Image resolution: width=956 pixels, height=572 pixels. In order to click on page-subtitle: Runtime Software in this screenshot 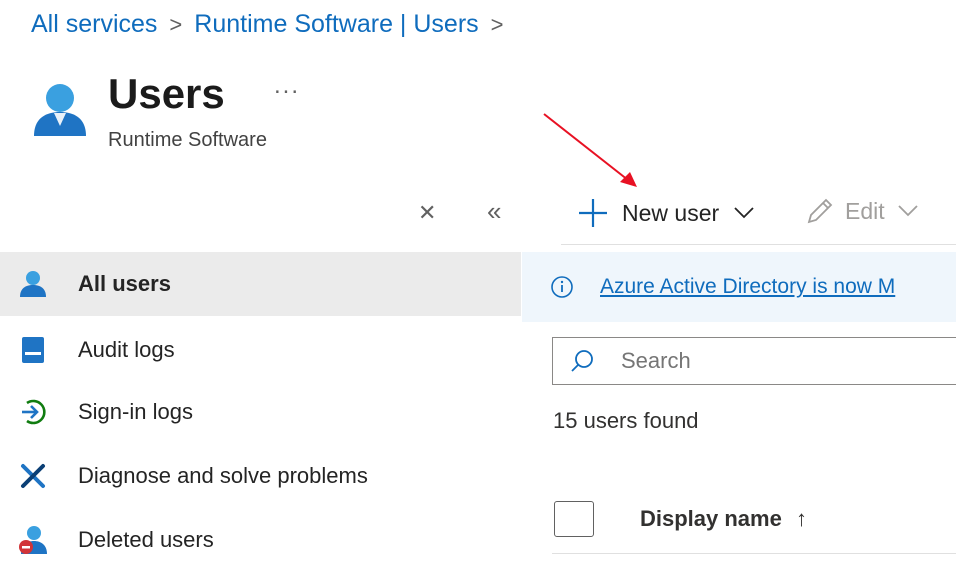, I will do `click(187, 140)`.